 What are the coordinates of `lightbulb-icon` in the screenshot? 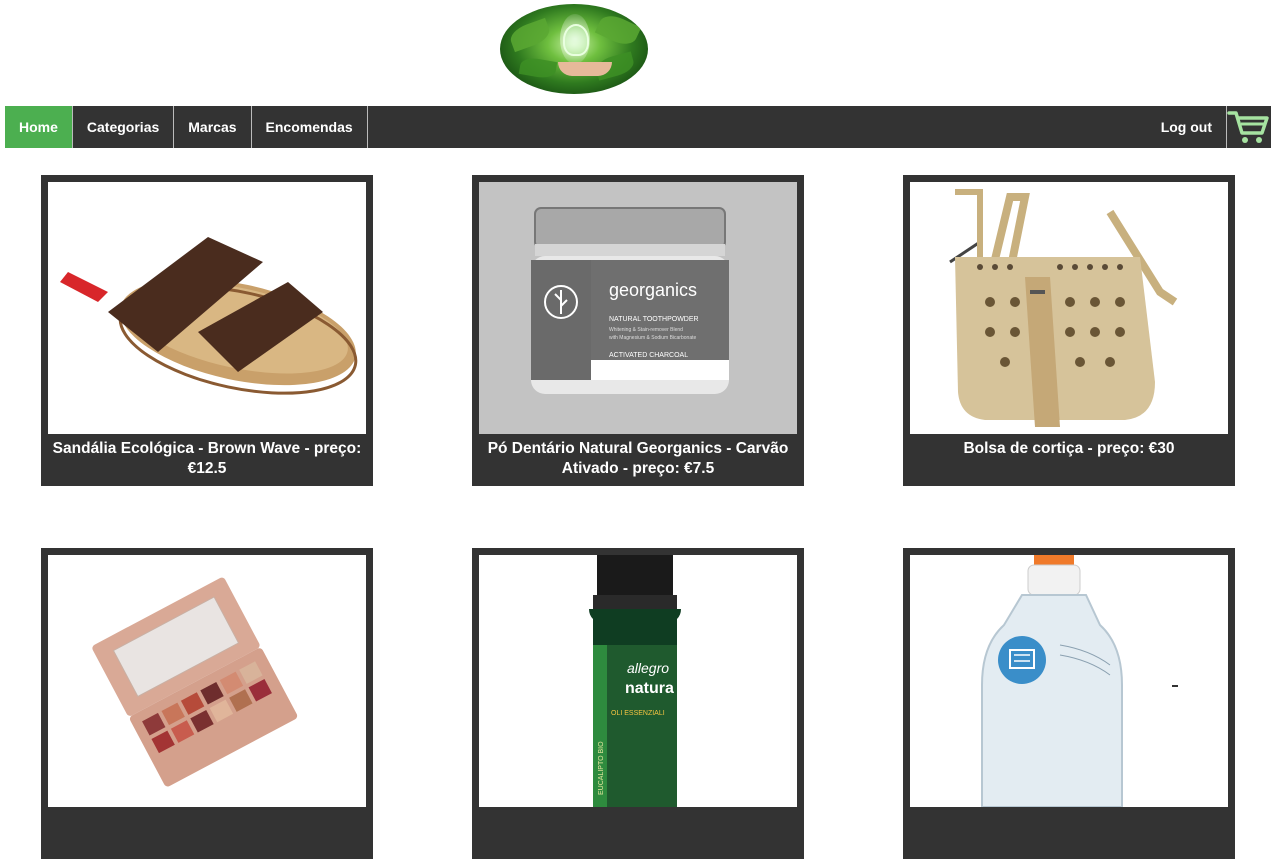 It's located at (576, 40).